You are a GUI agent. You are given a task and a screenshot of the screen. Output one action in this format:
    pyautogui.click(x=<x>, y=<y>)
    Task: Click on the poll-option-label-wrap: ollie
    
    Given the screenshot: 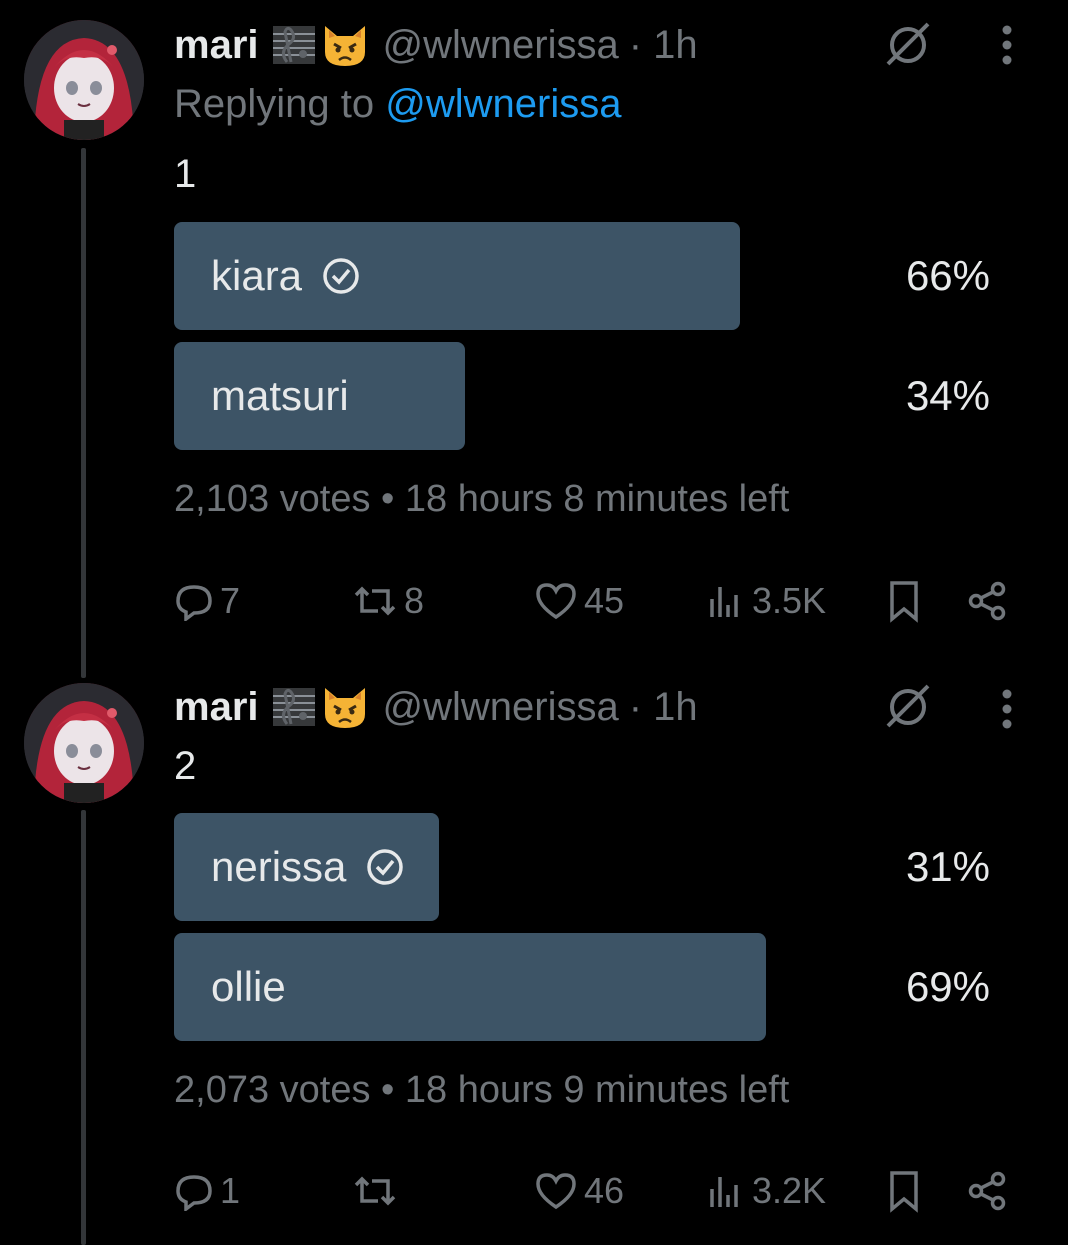 What is the action you would take?
    pyautogui.click(x=248, y=987)
    